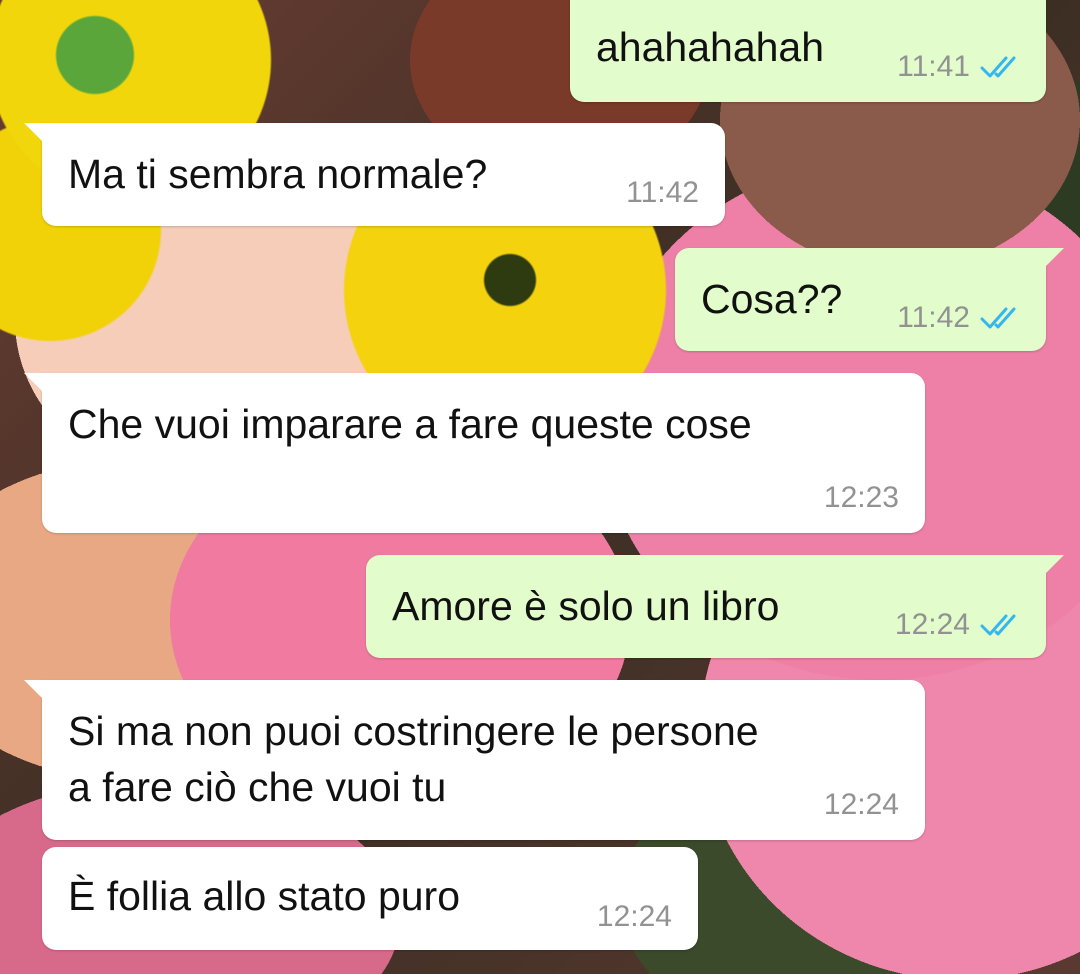 The height and width of the screenshot is (974, 1080). I want to click on message-bubble-outgoing: Amore è solo un libro 12:24, so click(715, 606).